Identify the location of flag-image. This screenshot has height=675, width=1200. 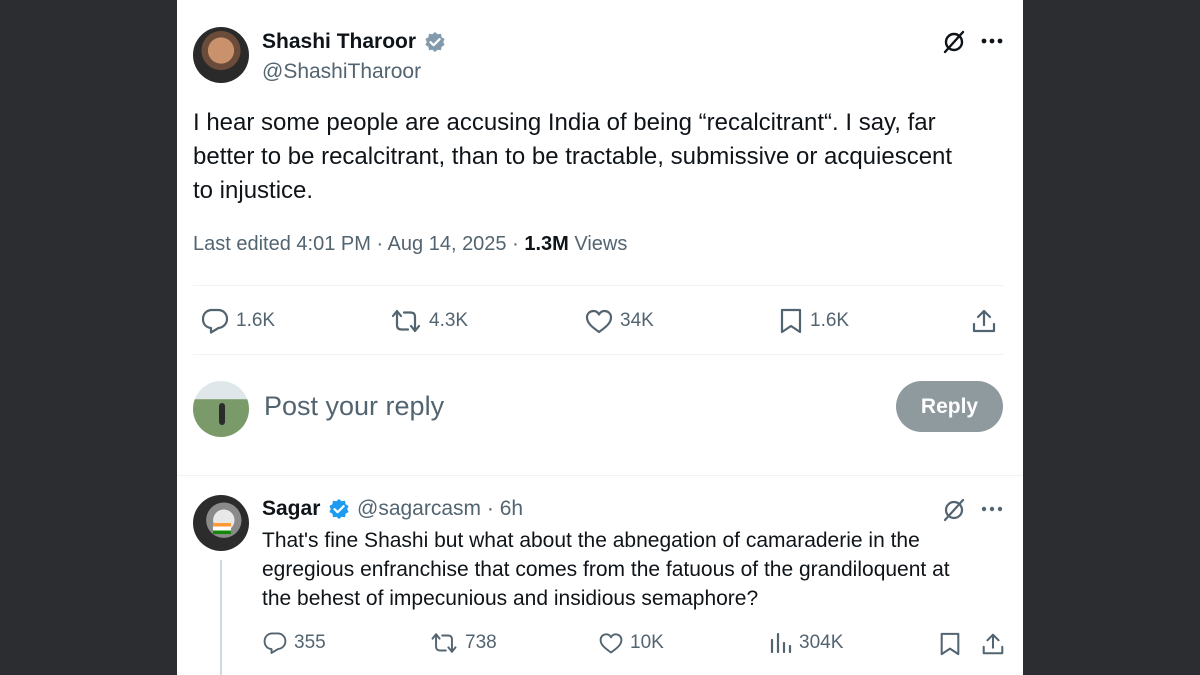
(222, 528).